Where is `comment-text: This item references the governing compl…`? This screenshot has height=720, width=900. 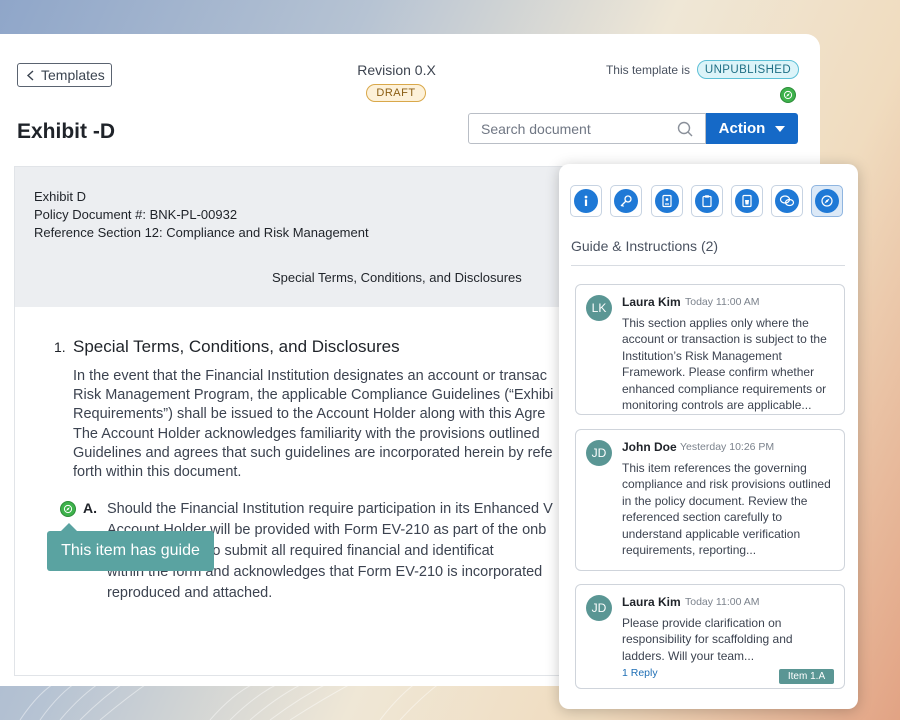 comment-text: This item references the governing compl… is located at coordinates (726, 509).